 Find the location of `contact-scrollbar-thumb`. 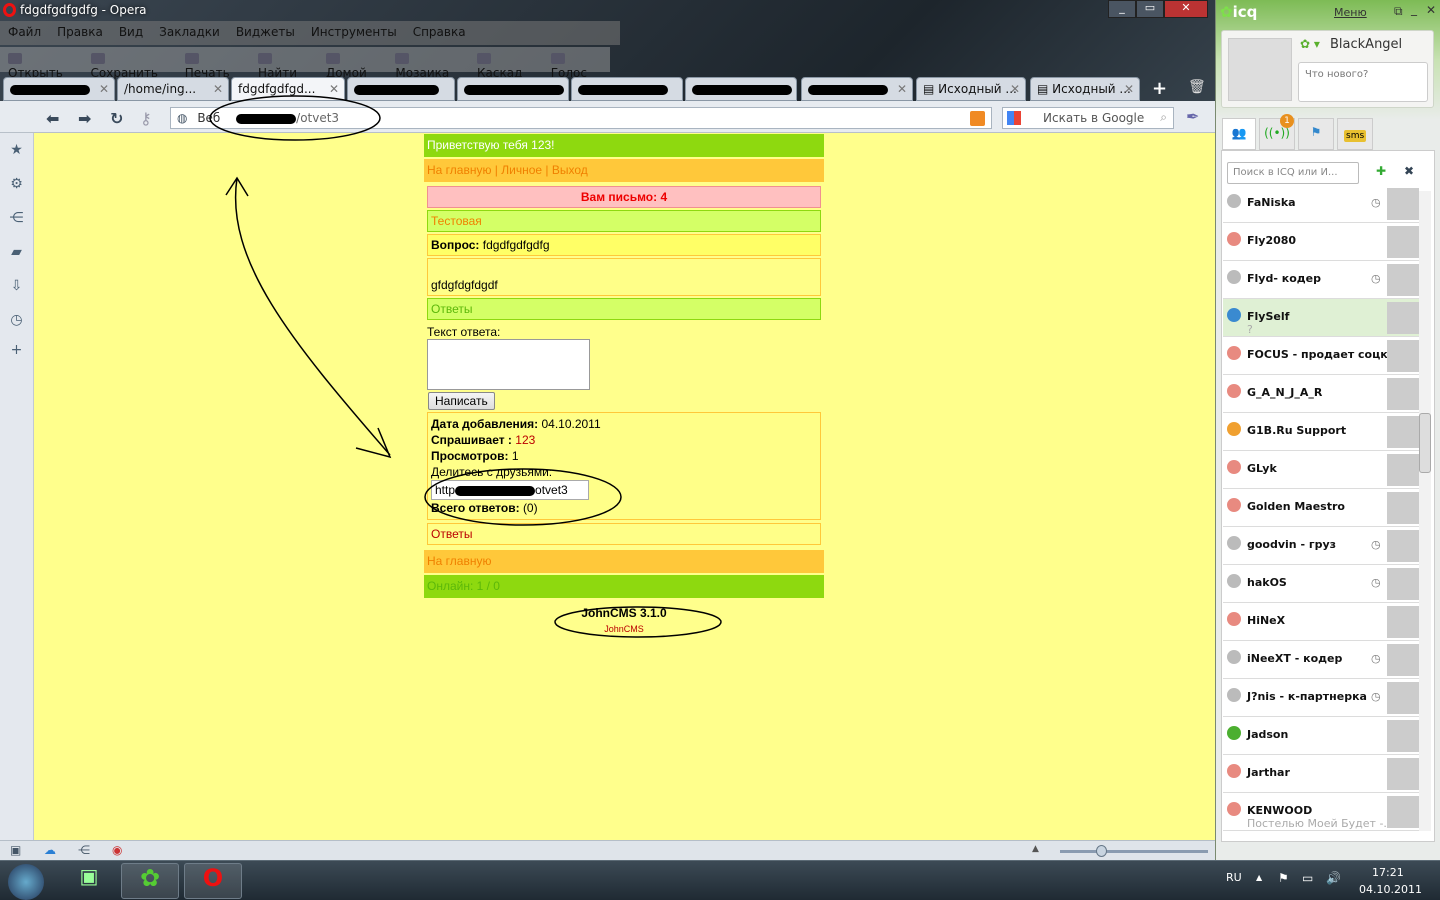

contact-scrollbar-thumb is located at coordinates (1425, 443).